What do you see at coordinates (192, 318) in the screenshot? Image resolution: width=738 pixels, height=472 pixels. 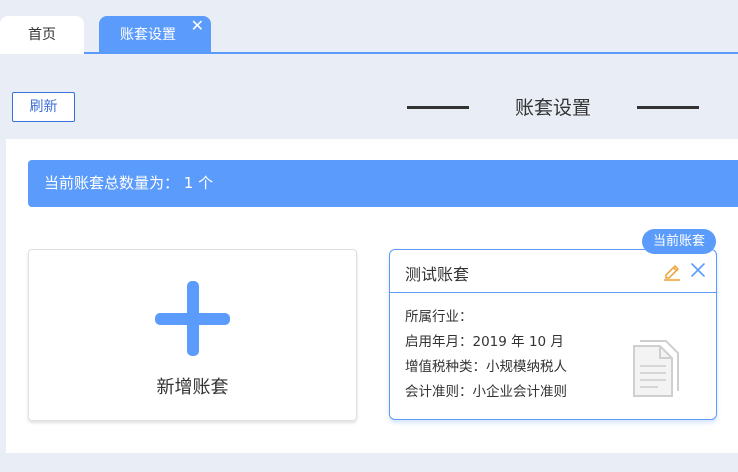 I see `plus-icon` at bounding box center [192, 318].